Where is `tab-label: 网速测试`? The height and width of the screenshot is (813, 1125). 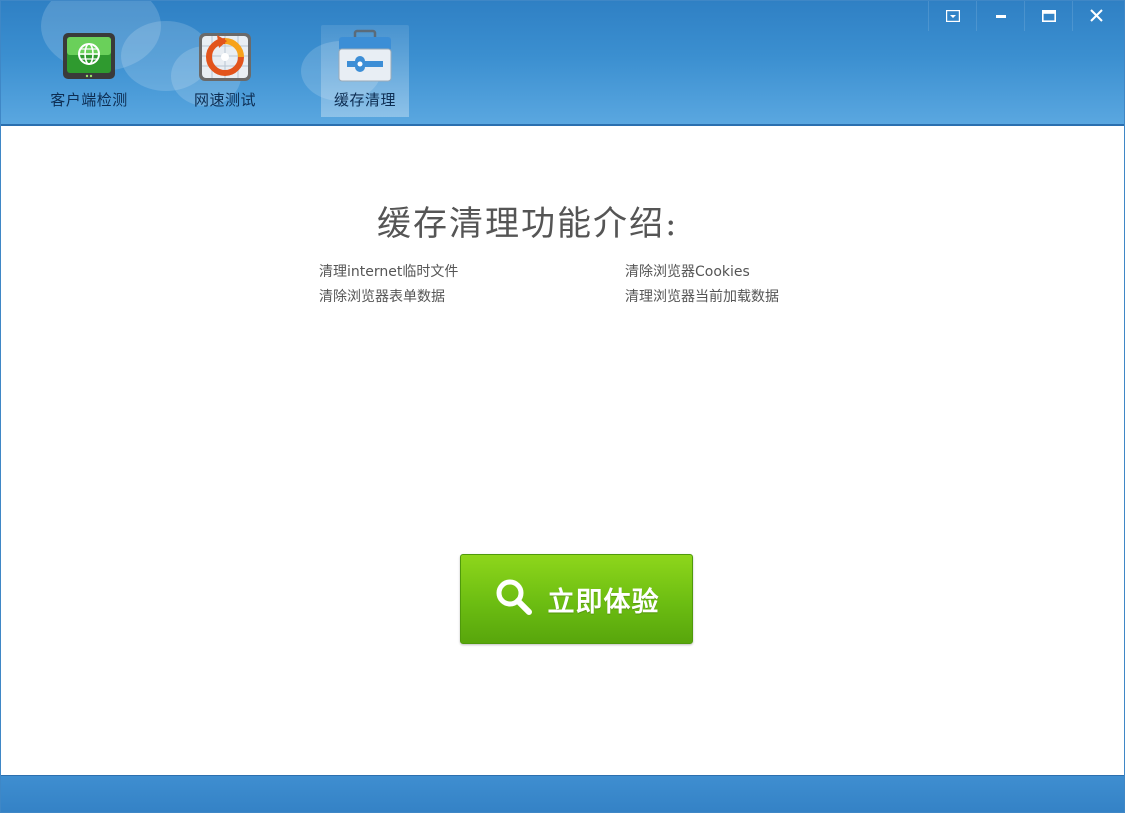
tab-label: 网速测试 is located at coordinates (224, 100).